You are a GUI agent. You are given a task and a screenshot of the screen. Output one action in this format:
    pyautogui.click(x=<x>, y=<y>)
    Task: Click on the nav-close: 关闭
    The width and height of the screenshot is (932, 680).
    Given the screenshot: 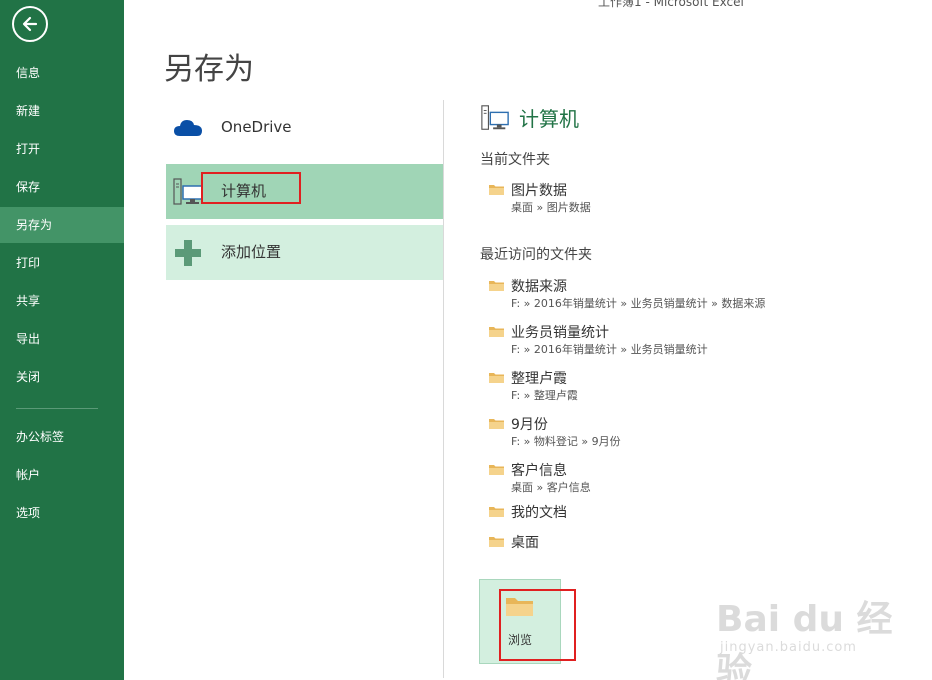 What is the action you would take?
    pyautogui.click(x=62, y=377)
    